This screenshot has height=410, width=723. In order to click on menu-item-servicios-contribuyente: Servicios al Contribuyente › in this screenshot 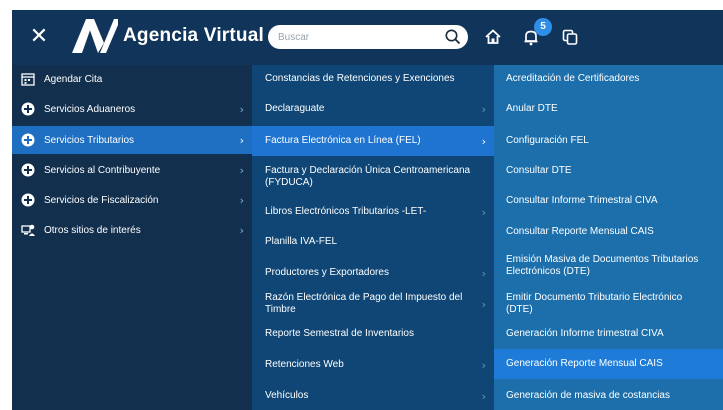, I will do `click(132, 170)`.